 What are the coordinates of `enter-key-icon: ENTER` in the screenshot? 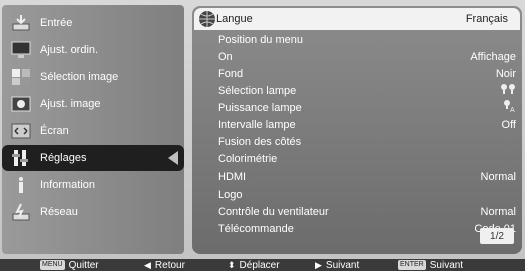 It's located at (412, 265).